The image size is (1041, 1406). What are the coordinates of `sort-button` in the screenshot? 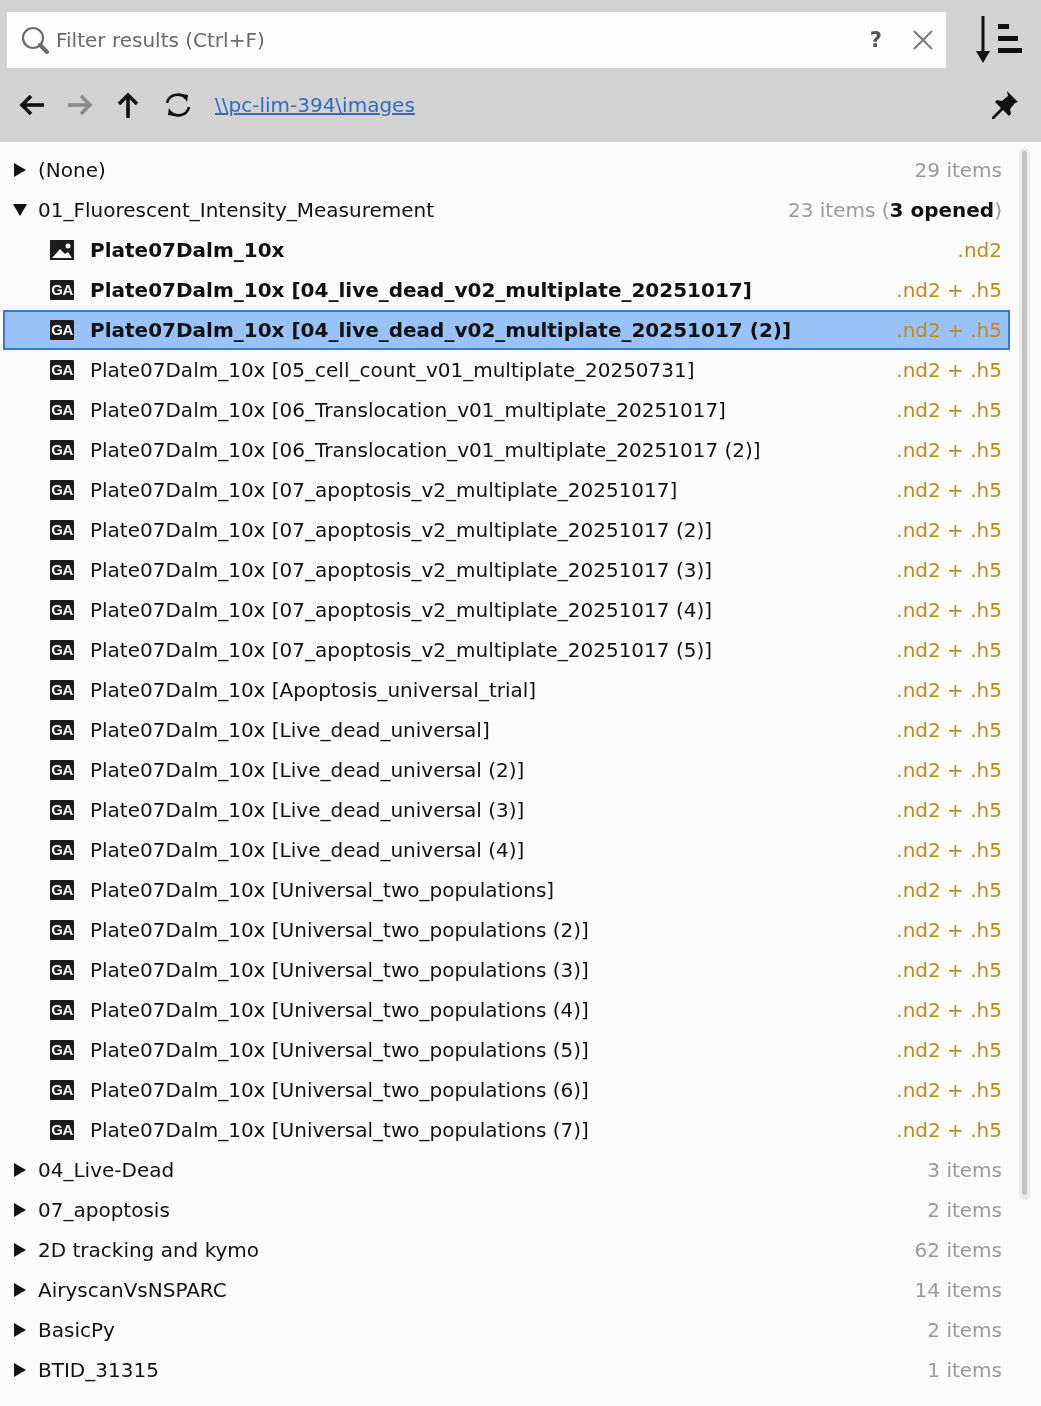 It's located at (998, 40).